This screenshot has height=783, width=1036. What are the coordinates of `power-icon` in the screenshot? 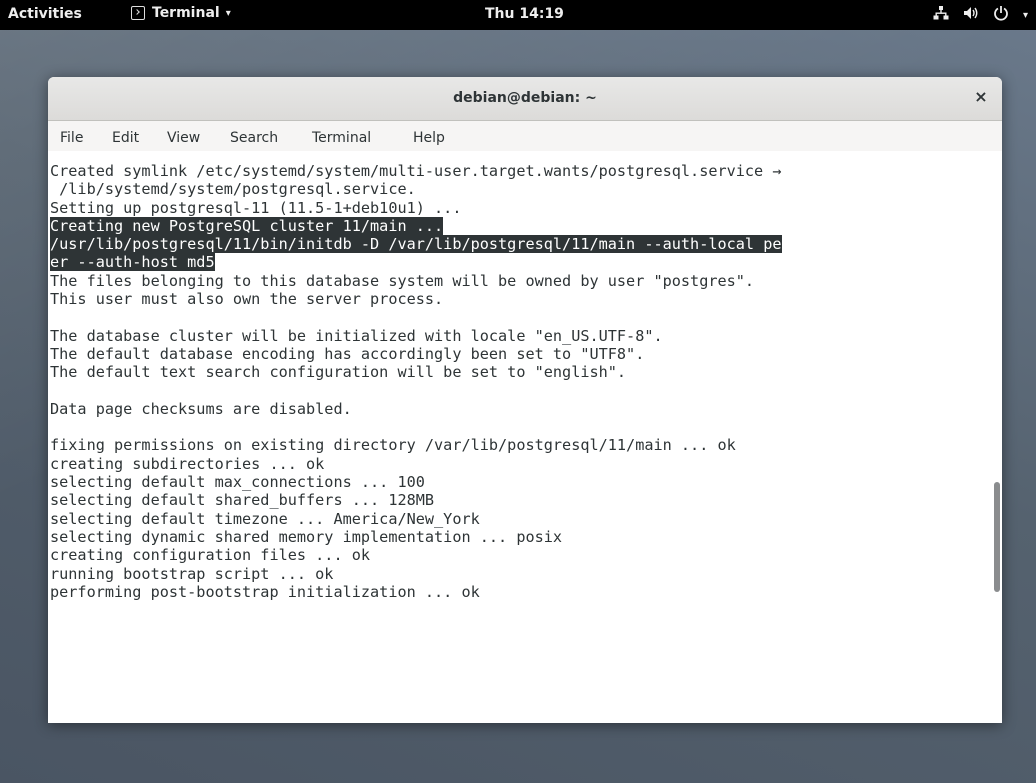 It's located at (1001, 15).